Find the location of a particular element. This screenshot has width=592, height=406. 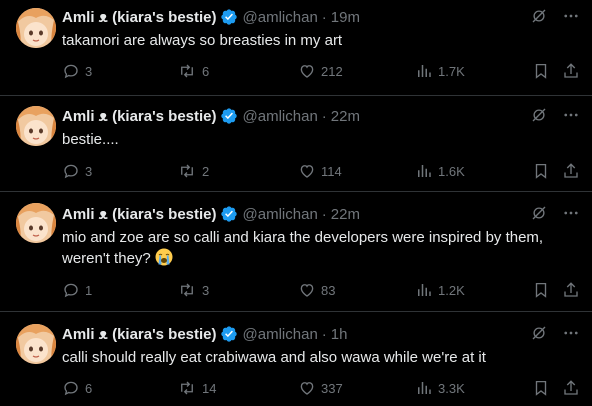

avatar-image is located at coordinates (36, 223).